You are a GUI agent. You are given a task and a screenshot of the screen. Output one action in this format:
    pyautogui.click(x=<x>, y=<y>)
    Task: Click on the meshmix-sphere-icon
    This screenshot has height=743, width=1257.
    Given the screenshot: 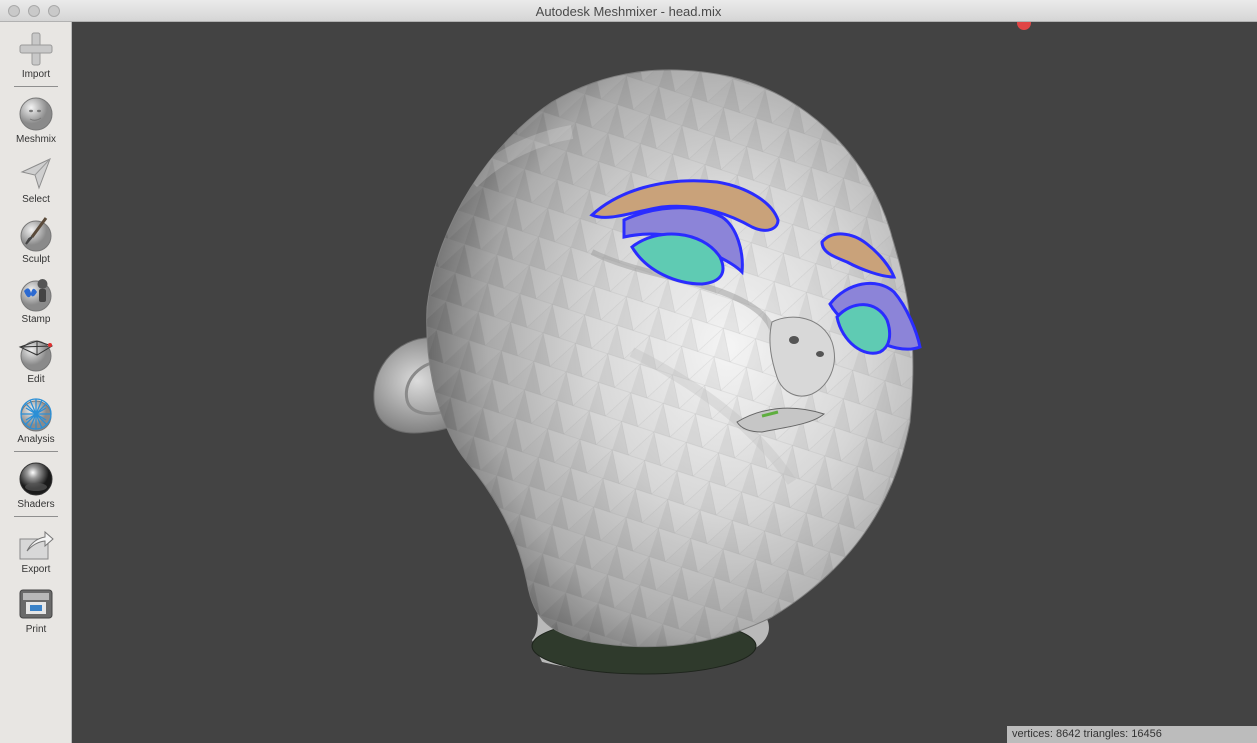 What is the action you would take?
    pyautogui.click(x=36, y=114)
    